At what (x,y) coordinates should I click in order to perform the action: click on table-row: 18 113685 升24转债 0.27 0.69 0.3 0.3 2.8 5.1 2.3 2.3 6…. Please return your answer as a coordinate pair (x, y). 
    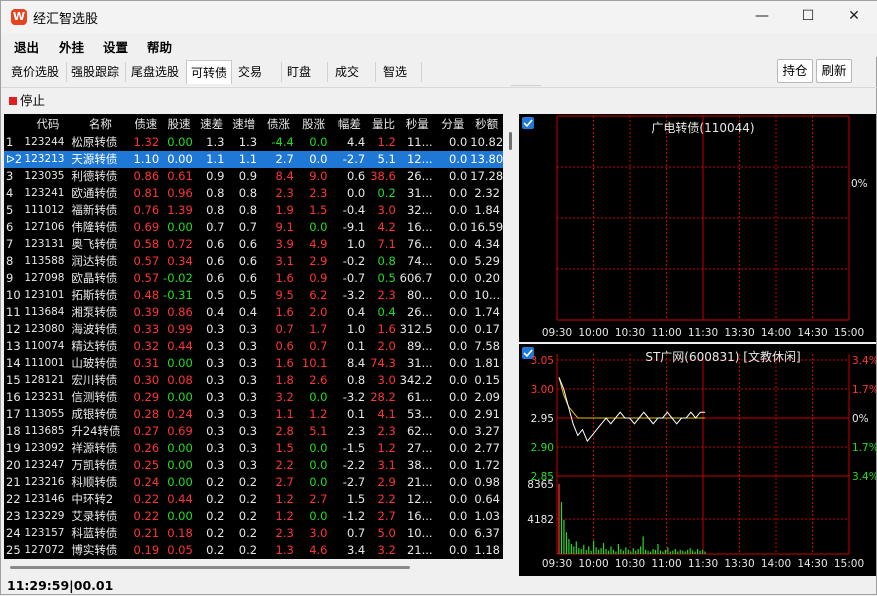
    Looking at the image, I should click on (253, 431).